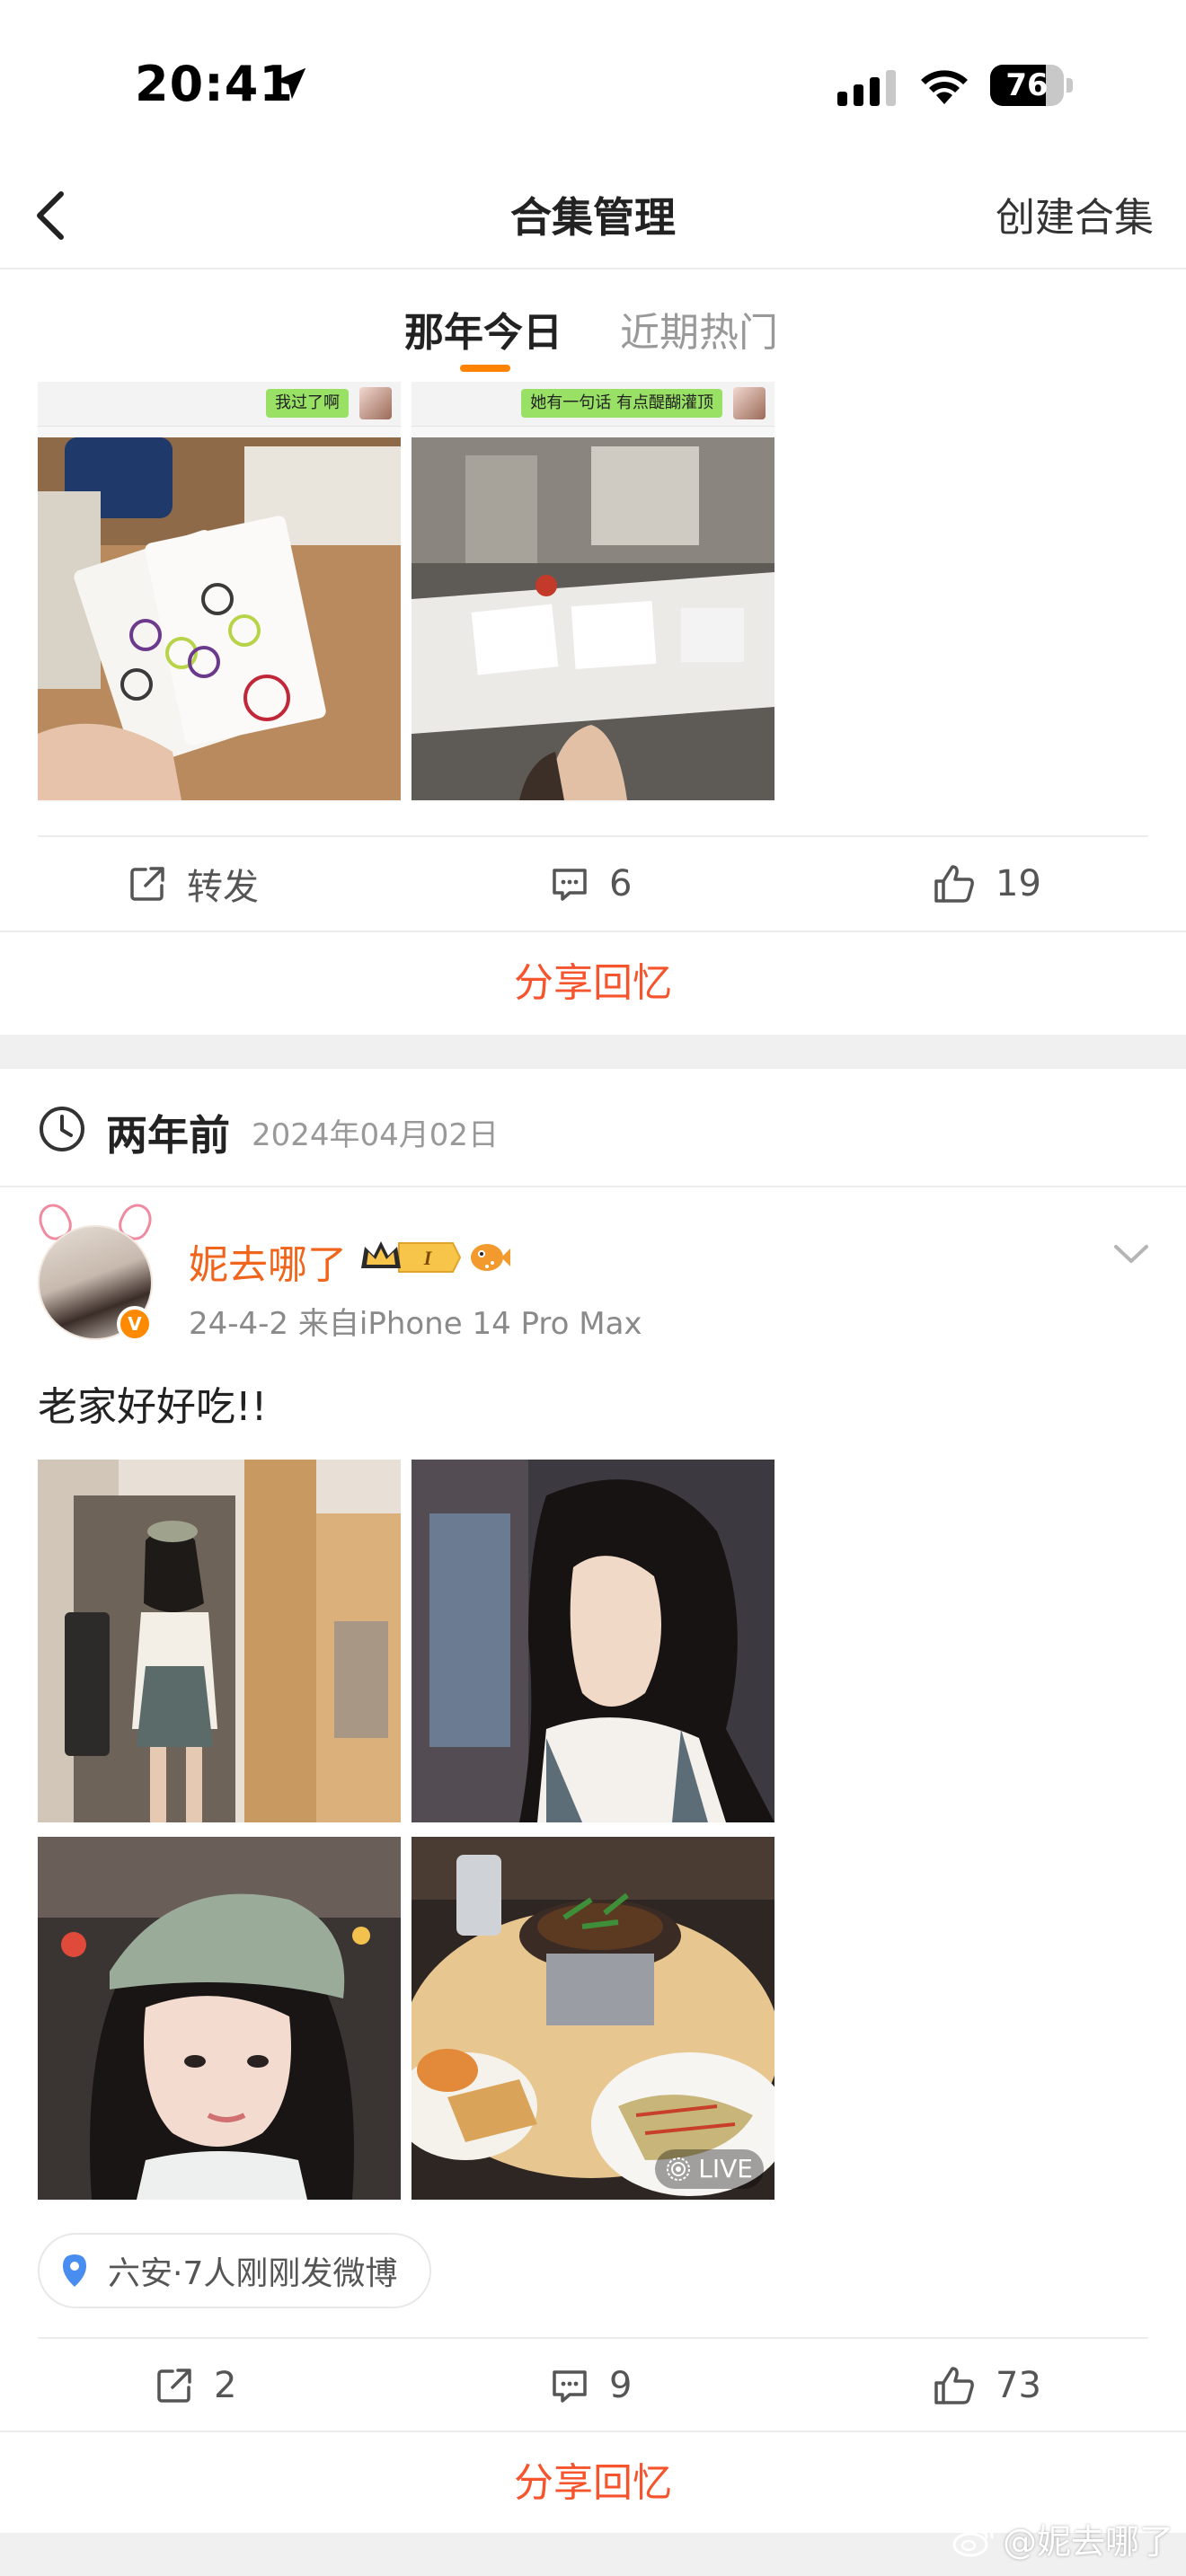 The image size is (1186, 2576). Describe the element at coordinates (219, 618) in the screenshot. I see `photo-cards-illustration` at that location.